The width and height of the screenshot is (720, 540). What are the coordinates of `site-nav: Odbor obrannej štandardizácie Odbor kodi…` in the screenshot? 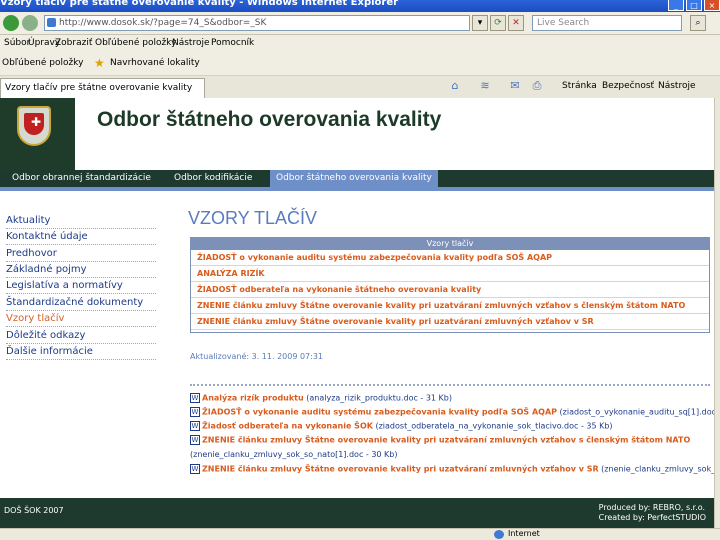 It's located at (357, 178).